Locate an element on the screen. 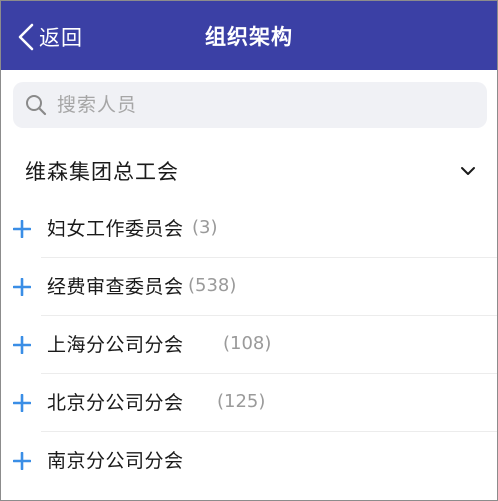 This screenshot has height=501, width=498. search-input is located at coordinates (257, 105).